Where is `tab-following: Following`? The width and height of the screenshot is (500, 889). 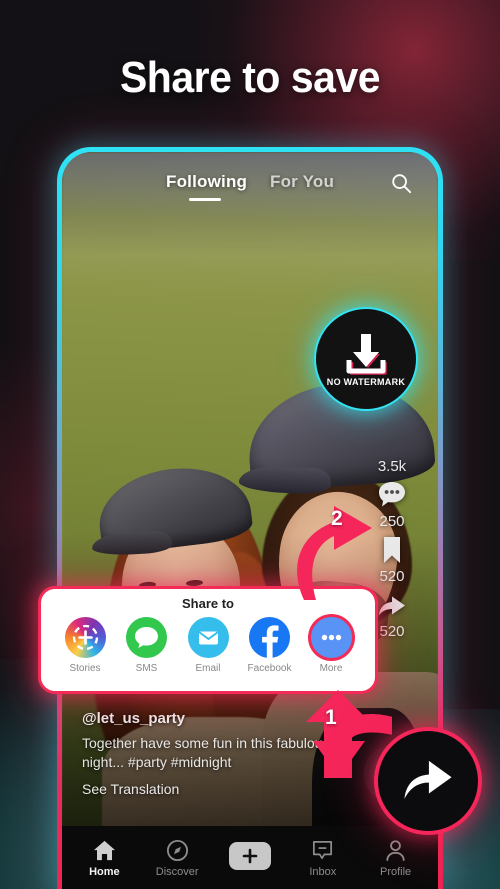 tab-following: Following is located at coordinates (206, 182).